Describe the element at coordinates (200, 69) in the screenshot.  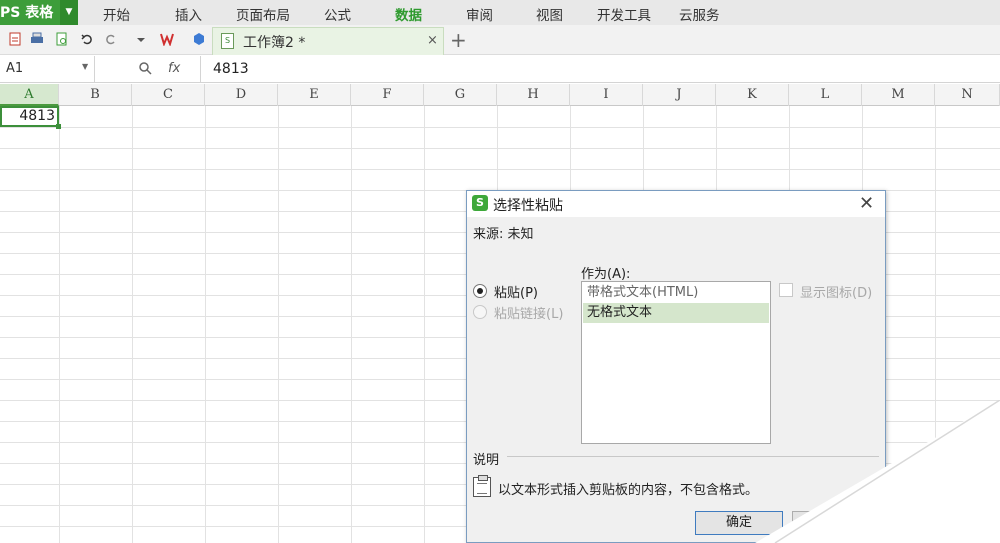
I see `formula-bar-divider` at that location.